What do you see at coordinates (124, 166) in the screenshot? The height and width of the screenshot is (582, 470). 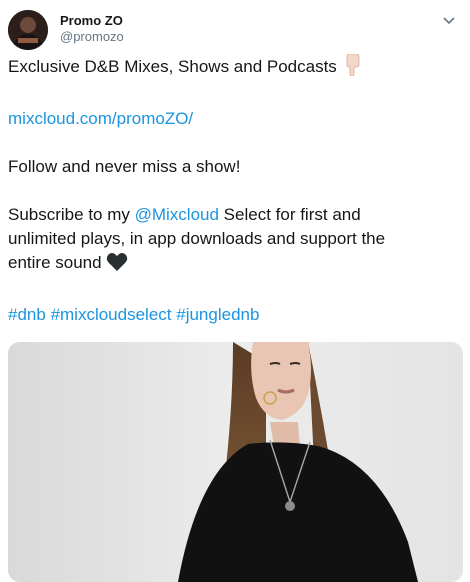 I see `tweet-line: Follow and never miss a show!` at bounding box center [124, 166].